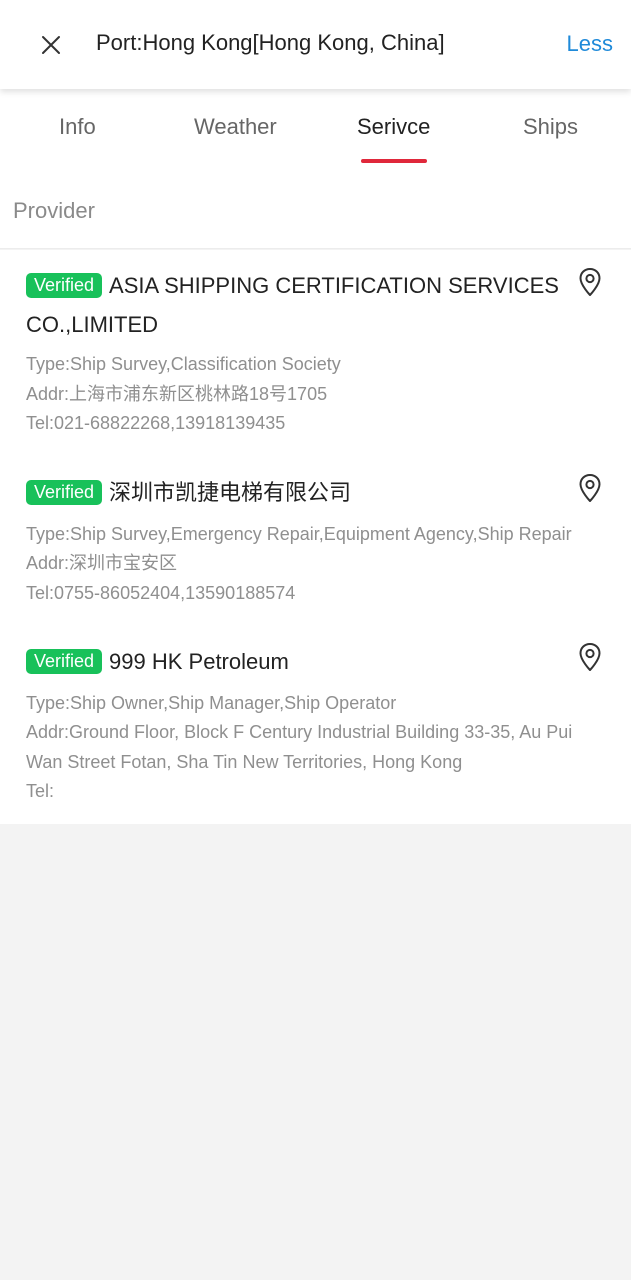  What do you see at coordinates (315, 129) in the screenshot?
I see `tab-bar: Info Weather Serivce Ships` at bounding box center [315, 129].